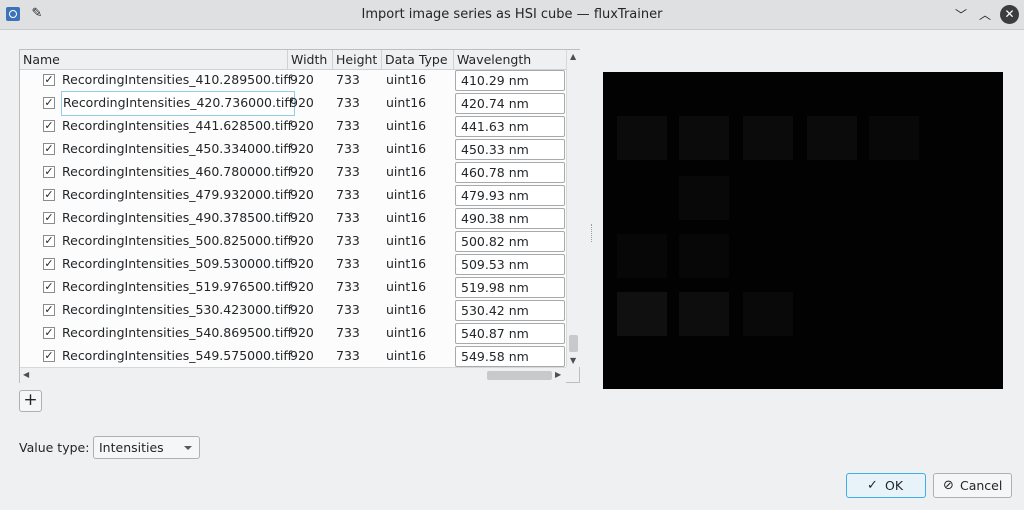  Describe the element at coordinates (177, 149) in the screenshot. I see `file-name-cell: RecordingIntensities_450.334000.tiff` at that location.